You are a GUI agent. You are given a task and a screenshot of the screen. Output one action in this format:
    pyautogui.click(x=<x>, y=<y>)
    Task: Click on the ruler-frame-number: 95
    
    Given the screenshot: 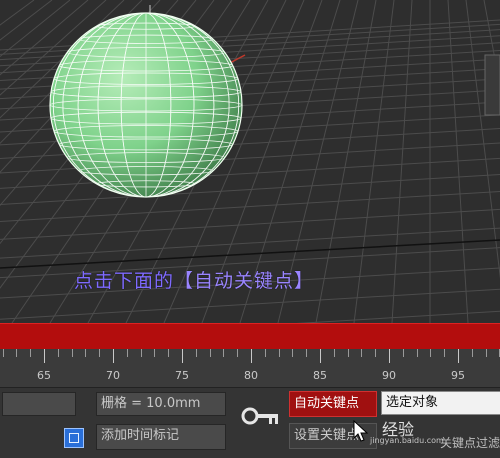 What is the action you would take?
    pyautogui.click(x=458, y=375)
    